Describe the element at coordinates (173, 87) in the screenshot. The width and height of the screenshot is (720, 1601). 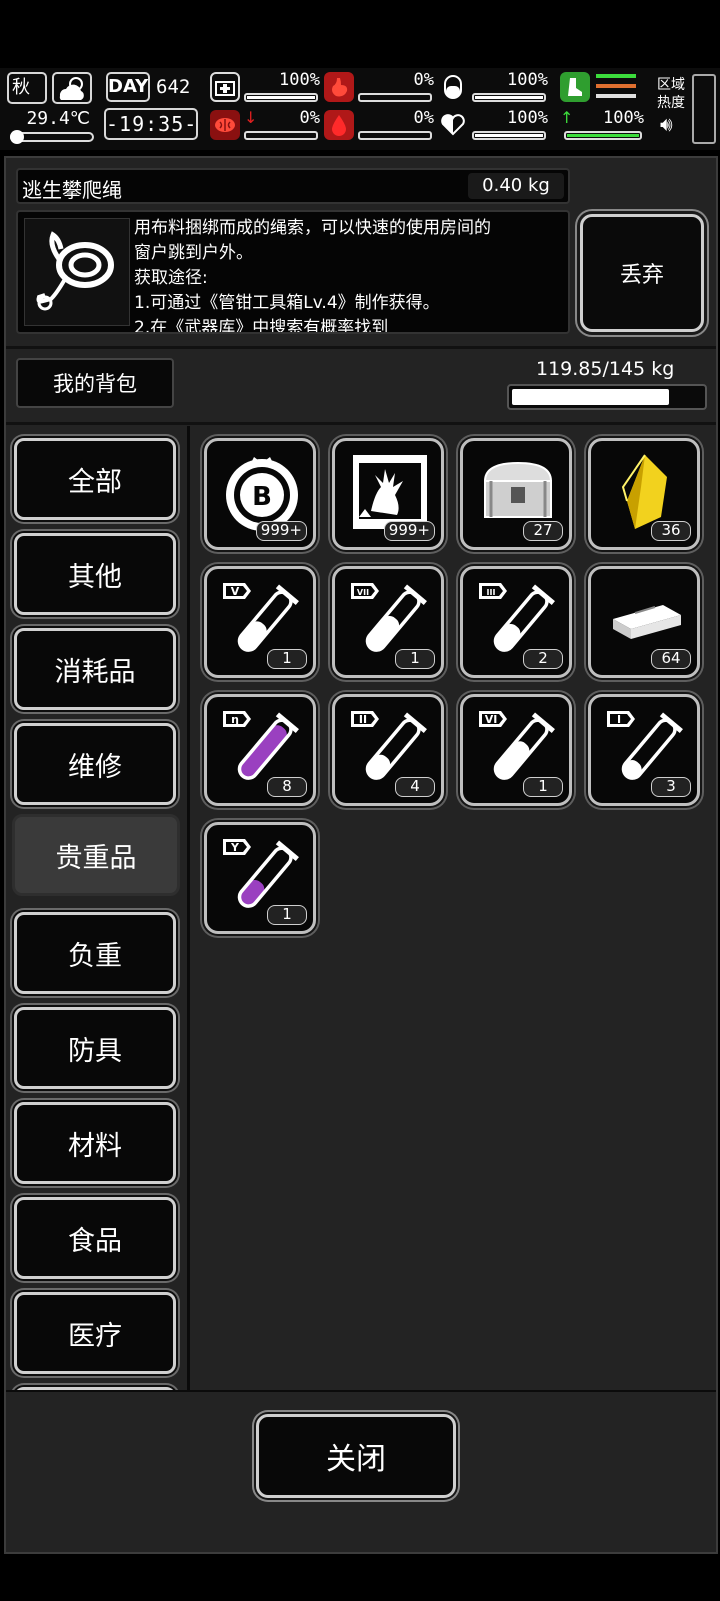
I see `day-number: 642` at that location.